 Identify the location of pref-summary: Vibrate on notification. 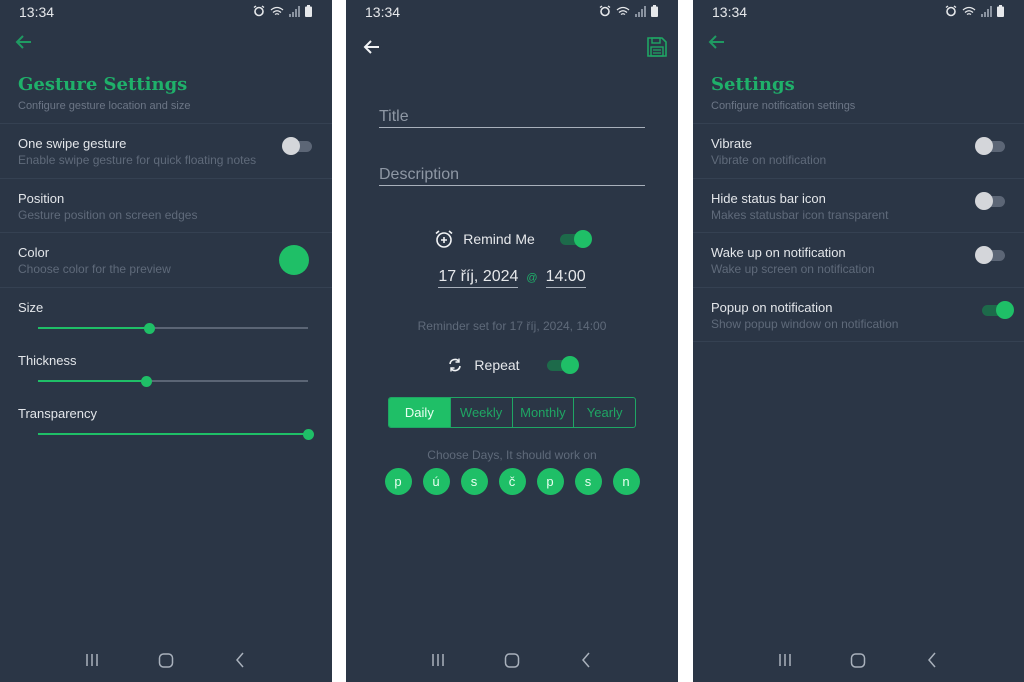
(769, 160).